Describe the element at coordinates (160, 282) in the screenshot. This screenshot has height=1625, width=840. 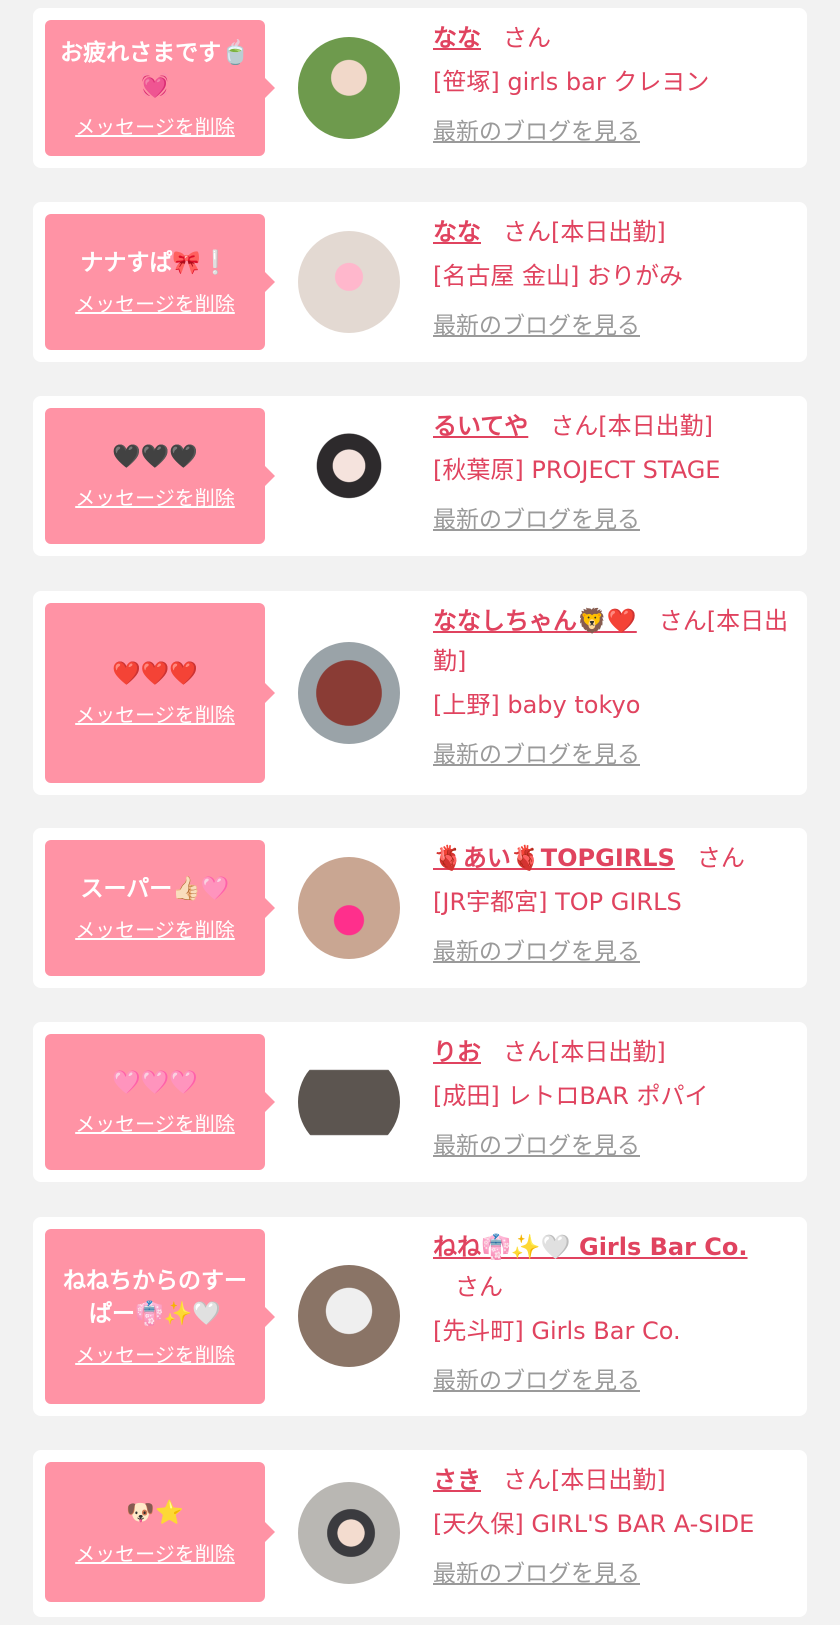
I see `message-bubble: ナナすぱ🎀❕ メッセージを削除` at that location.